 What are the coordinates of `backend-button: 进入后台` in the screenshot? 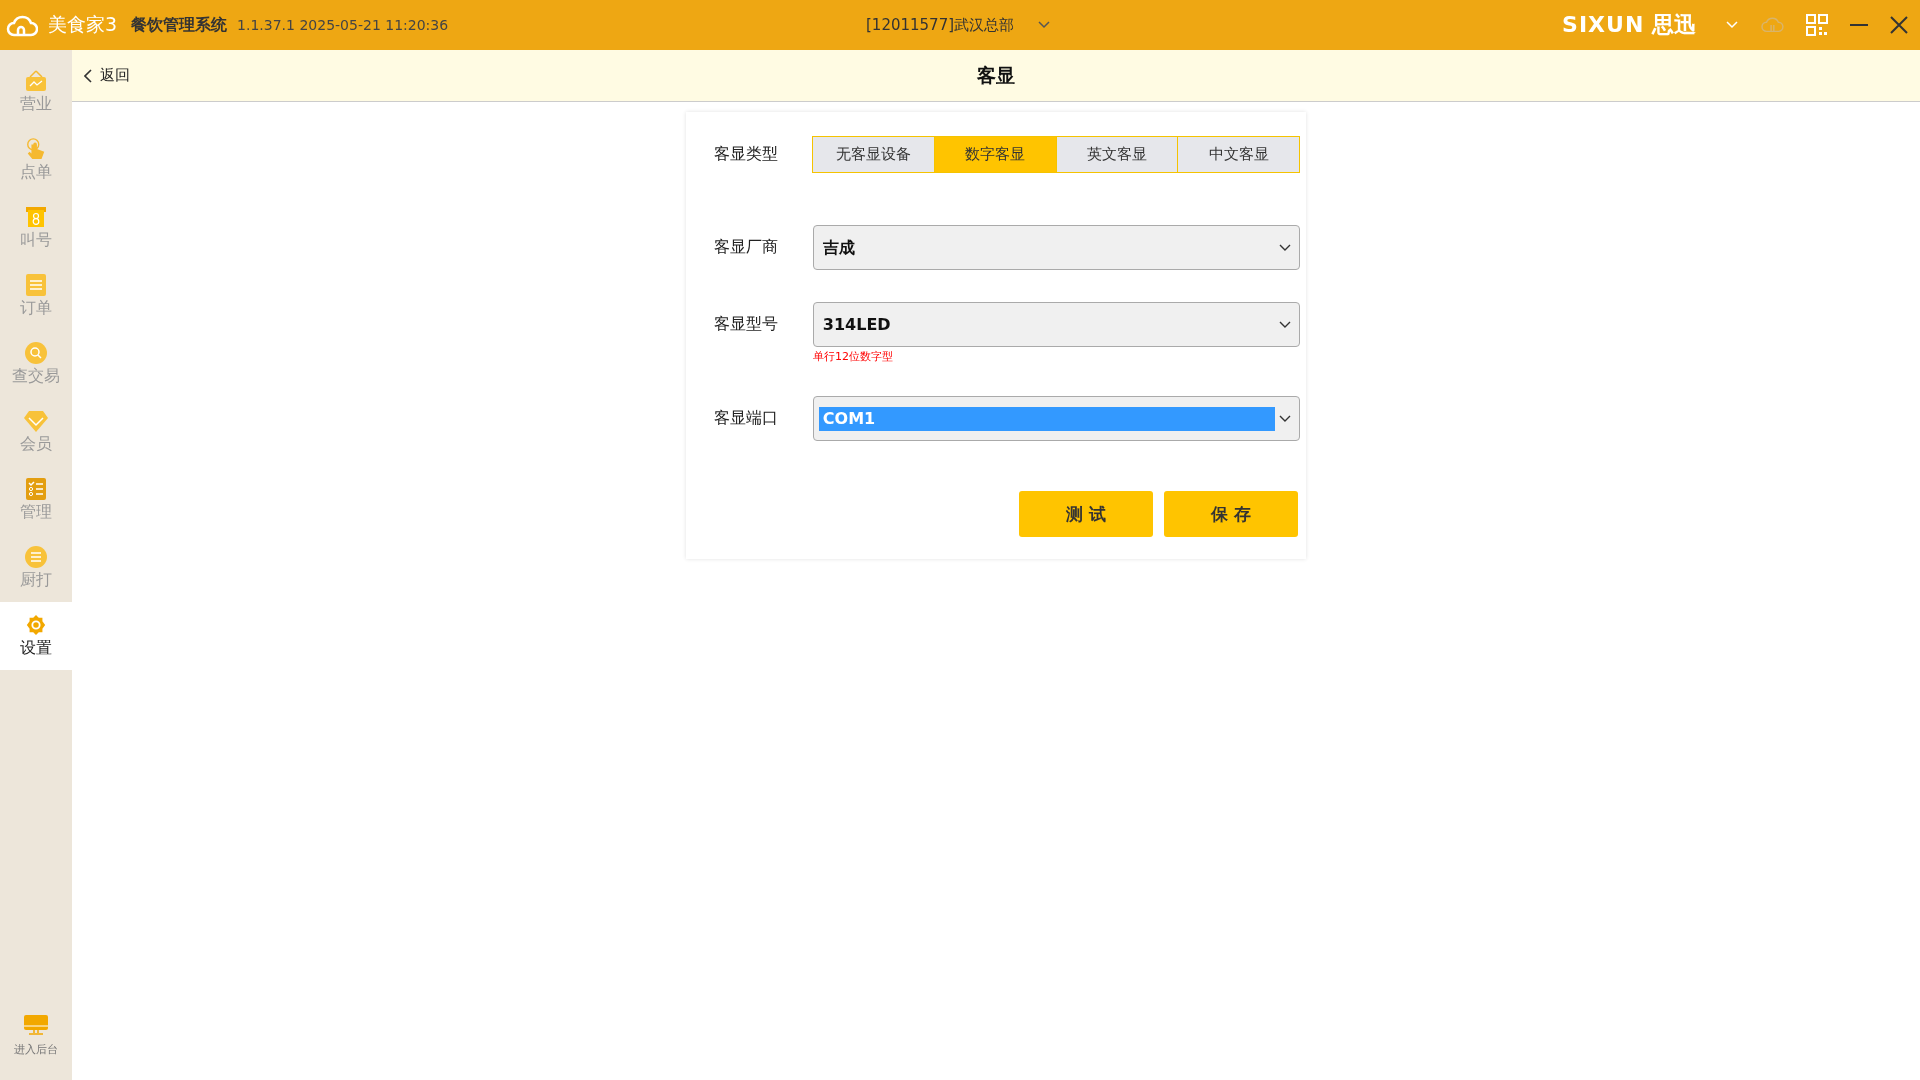 It's located at (36, 1035).